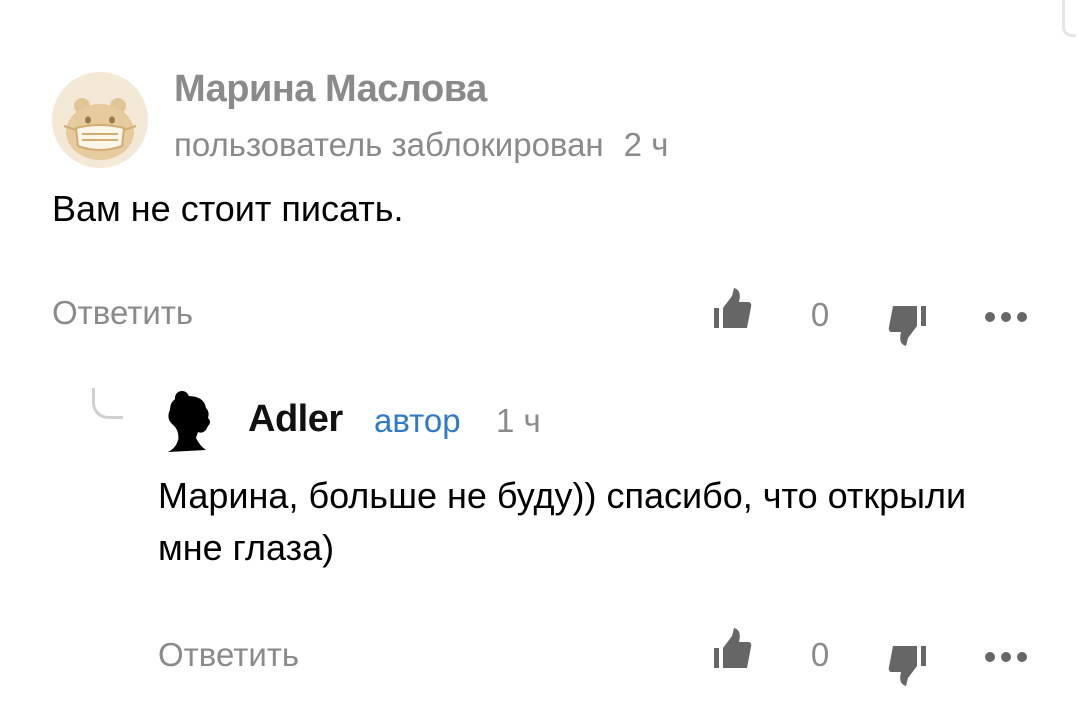 The width and height of the screenshot is (1079, 720). What do you see at coordinates (330, 89) in the screenshot?
I see `author-name: Марина Маслова` at bounding box center [330, 89].